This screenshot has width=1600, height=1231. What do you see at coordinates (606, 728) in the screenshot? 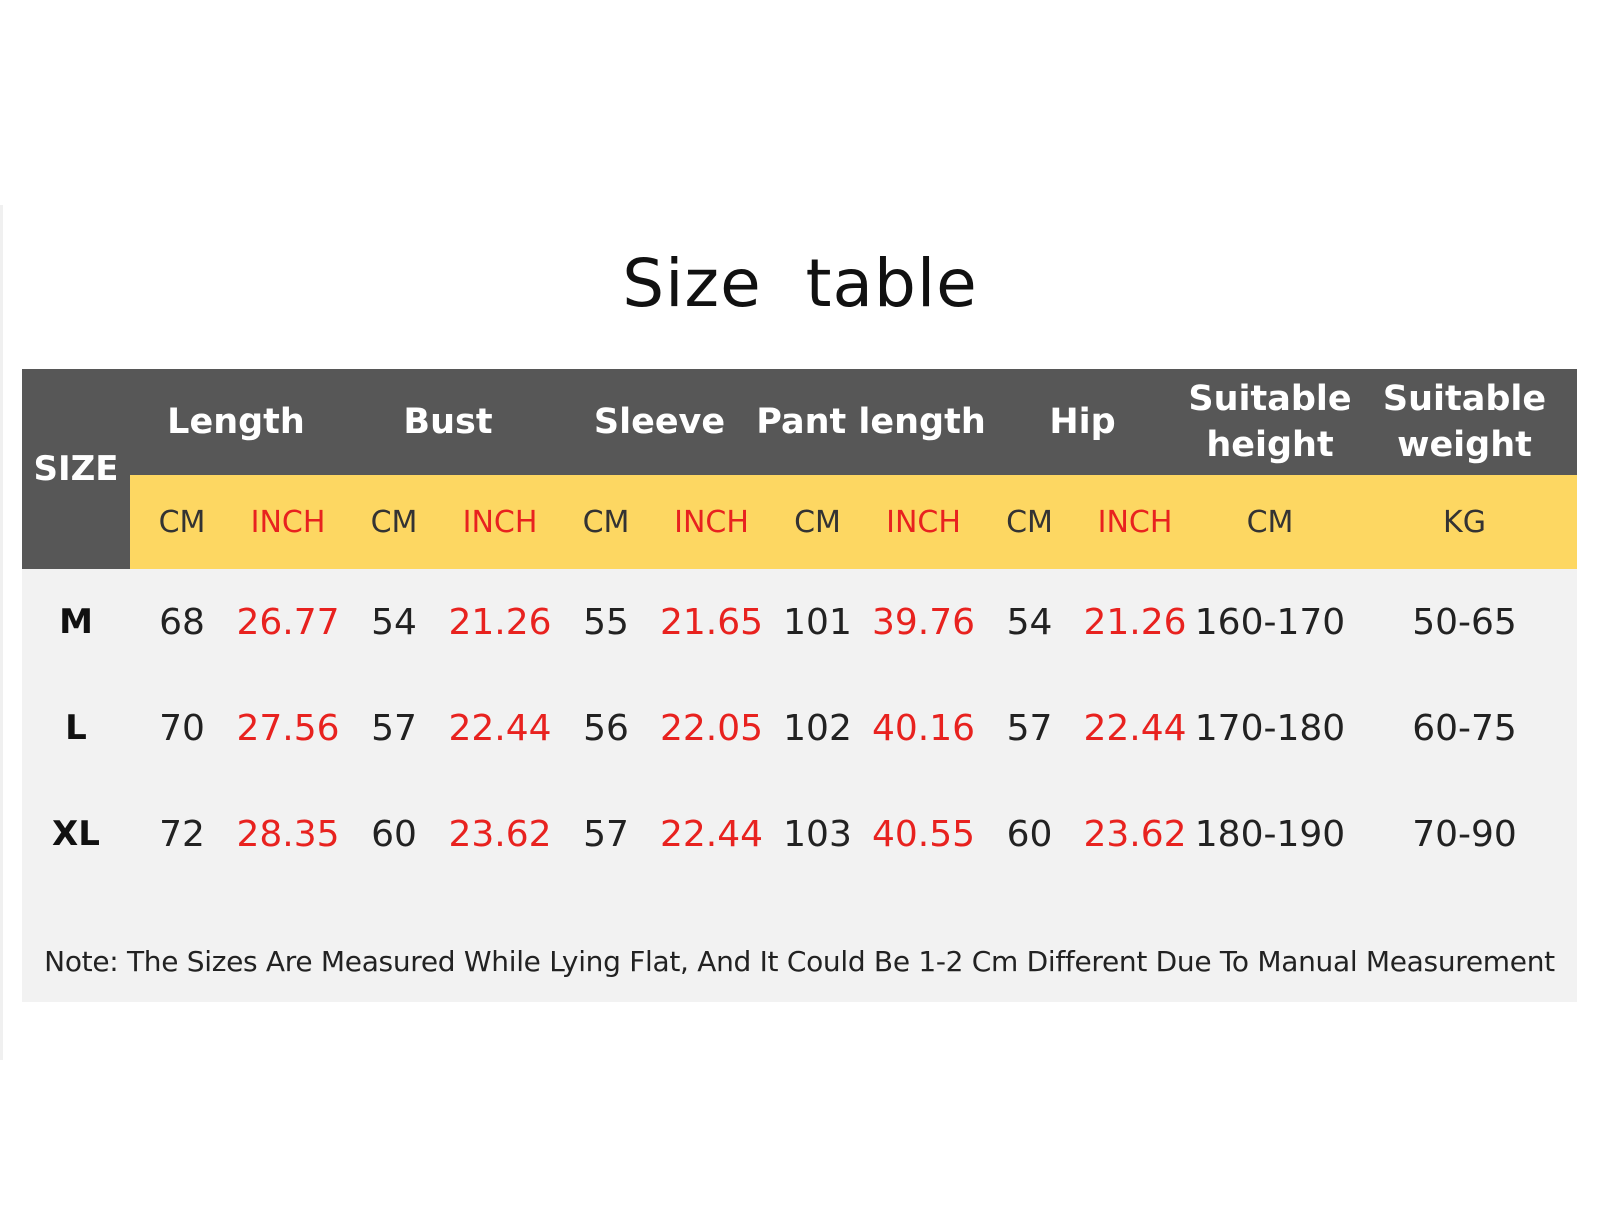
I see `table-cell: 56` at bounding box center [606, 728].